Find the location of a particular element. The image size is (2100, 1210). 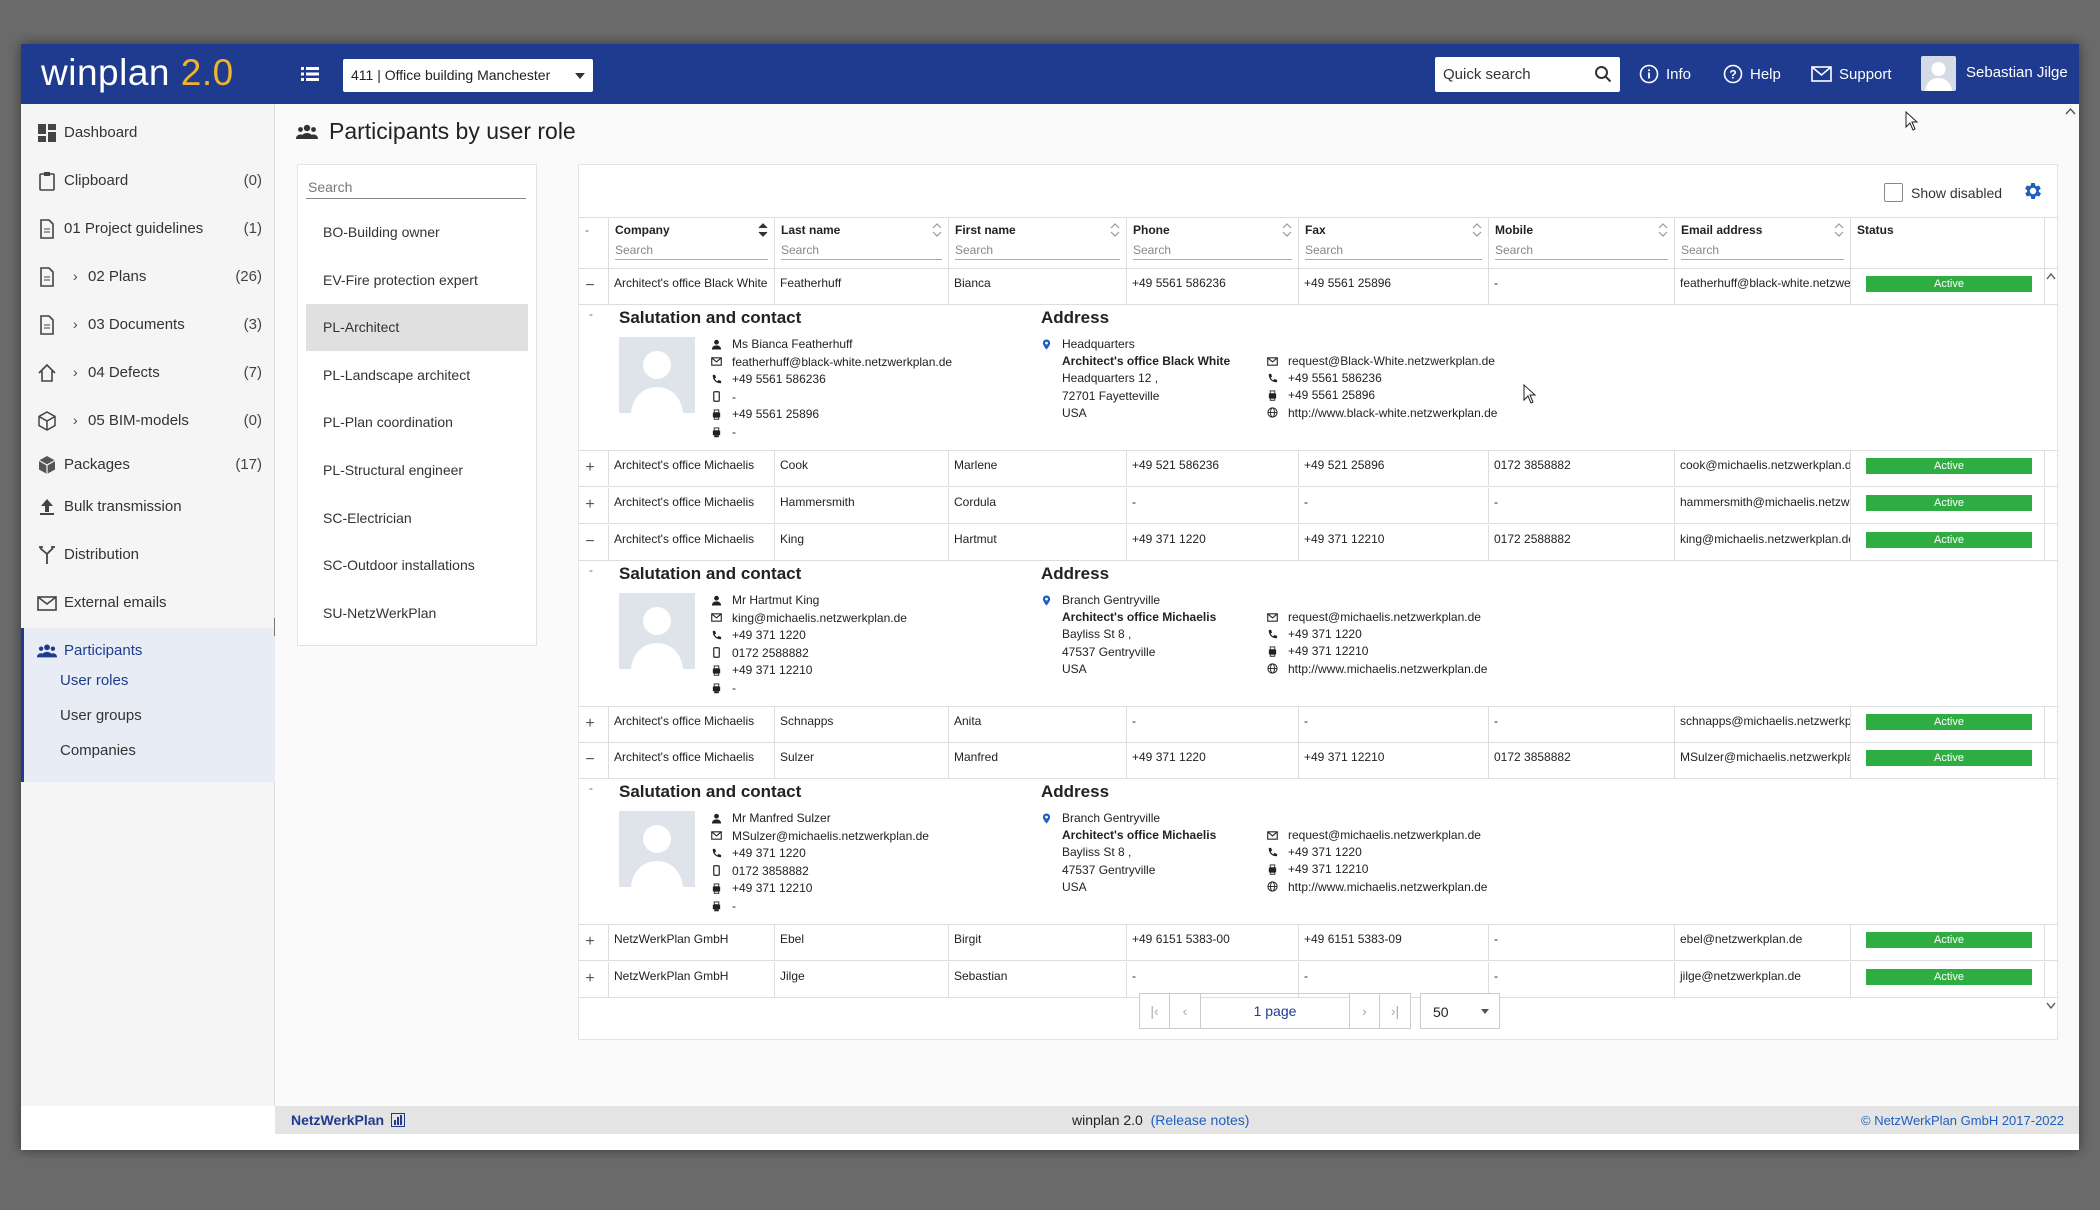

column-header-fax: Fax Search is located at coordinates (1394, 244).